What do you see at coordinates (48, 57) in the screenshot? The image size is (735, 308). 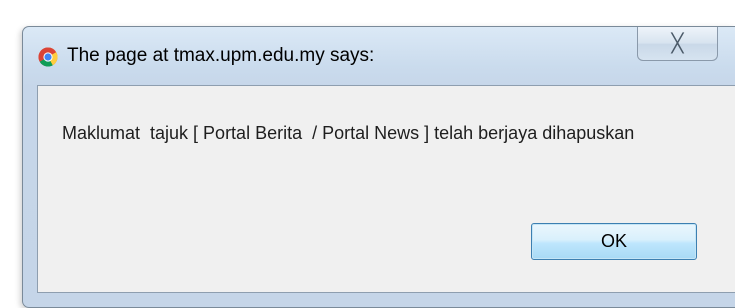 I see `chrome-icon` at bounding box center [48, 57].